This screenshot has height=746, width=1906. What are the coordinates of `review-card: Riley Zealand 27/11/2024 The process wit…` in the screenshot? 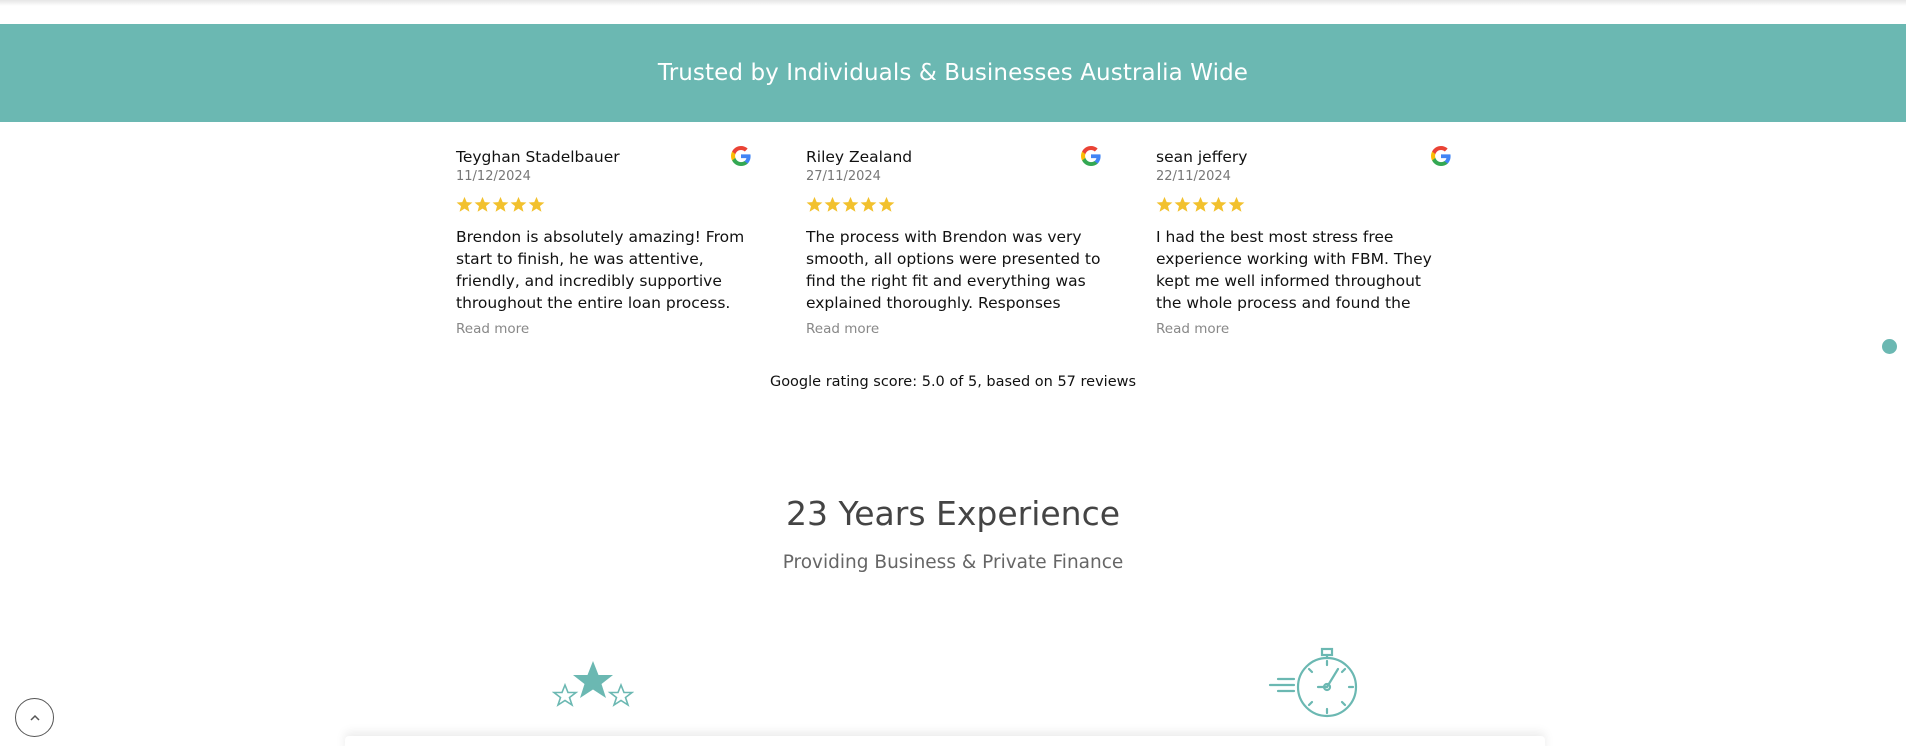 It's located at (953, 242).